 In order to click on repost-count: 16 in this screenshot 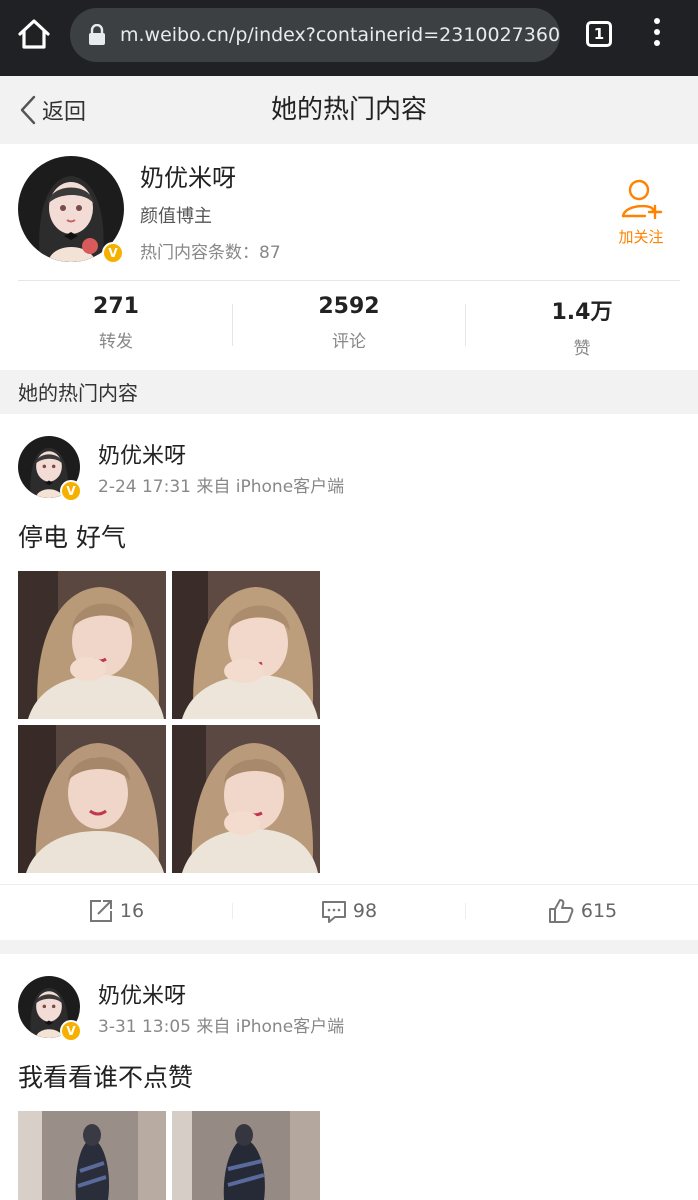, I will do `click(132, 911)`.